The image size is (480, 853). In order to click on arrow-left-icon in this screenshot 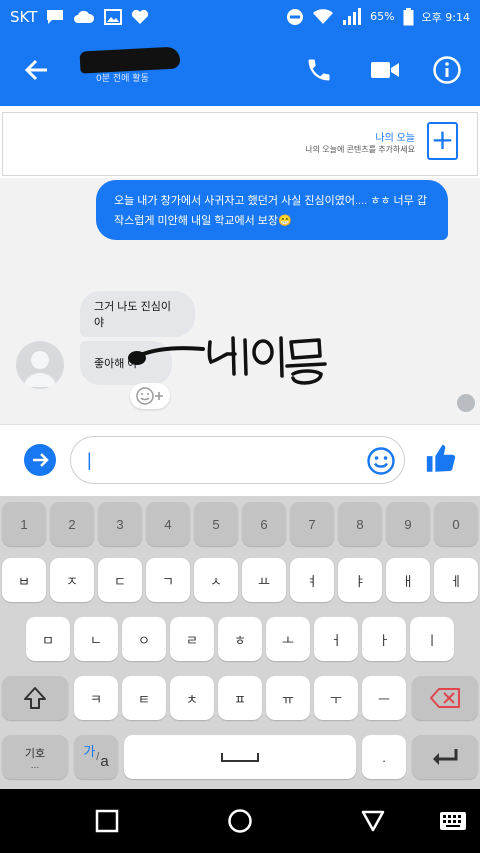, I will do `click(35, 70)`.